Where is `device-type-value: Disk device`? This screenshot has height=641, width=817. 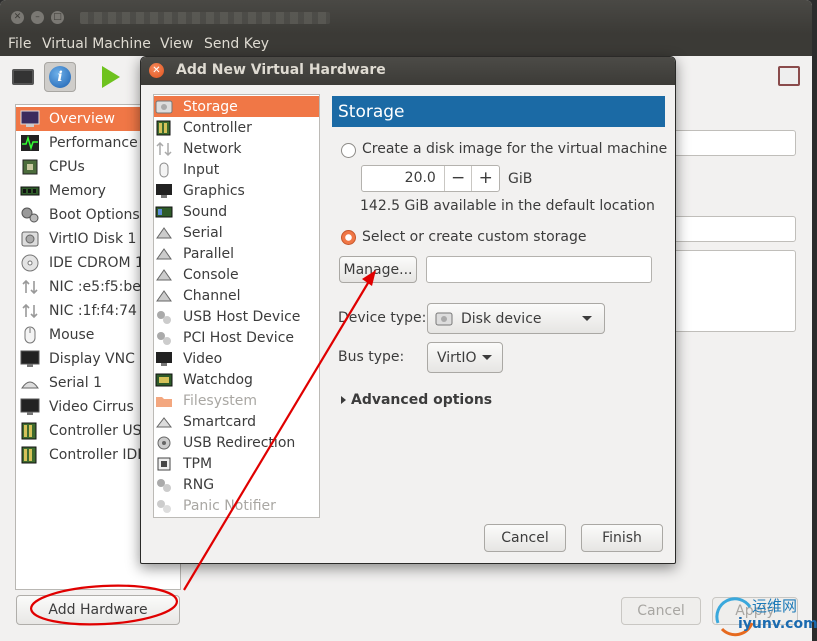
device-type-value: Disk device is located at coordinates (501, 318).